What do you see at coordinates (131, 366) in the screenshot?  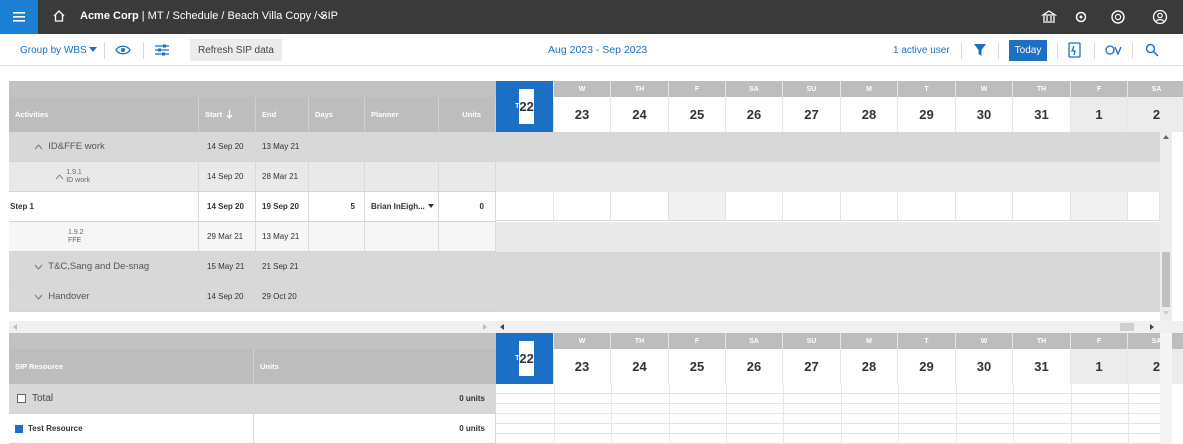 I see `col-sip-resource: SIP Resource` at bounding box center [131, 366].